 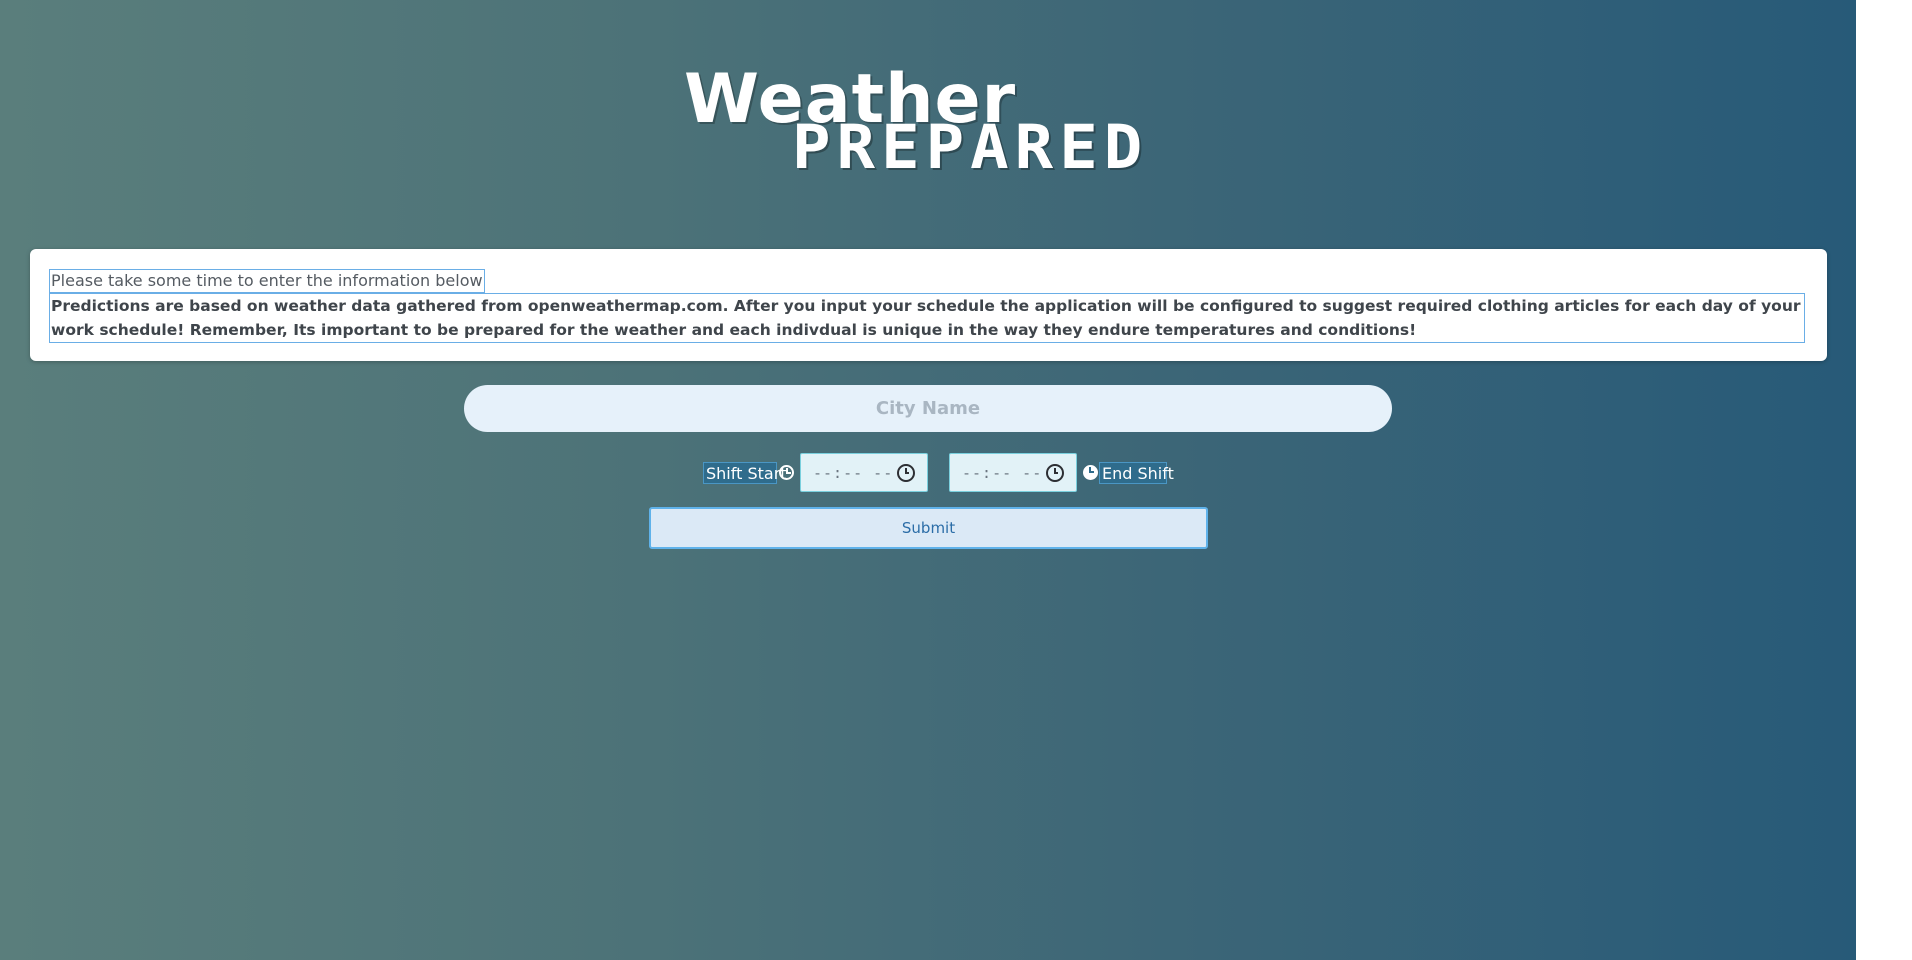 I want to click on clock-solid-icon, so click(x=1090, y=472).